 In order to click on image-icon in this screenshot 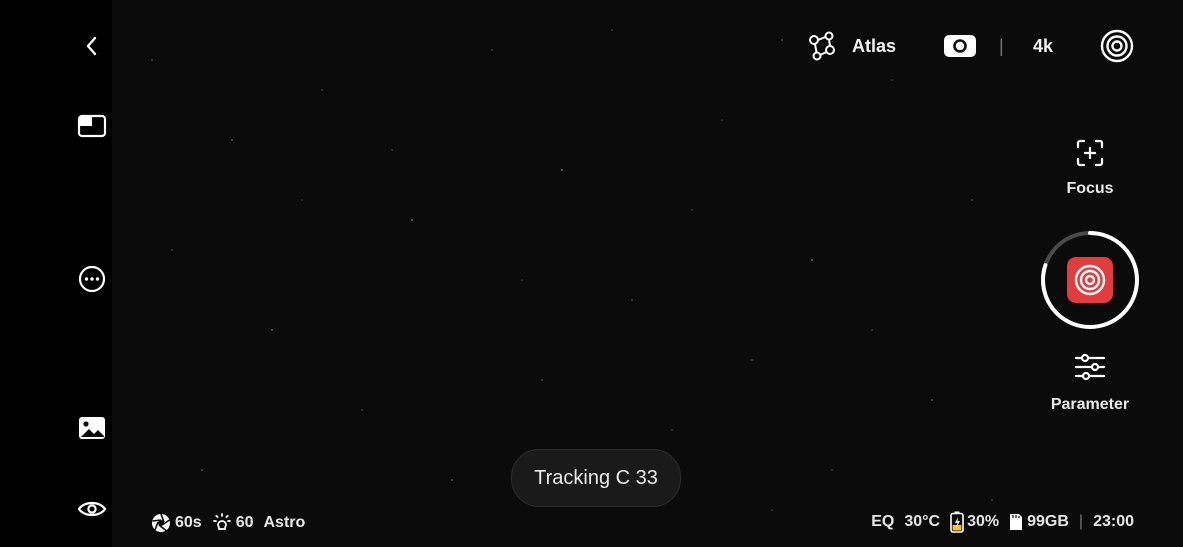, I will do `click(92, 428)`.